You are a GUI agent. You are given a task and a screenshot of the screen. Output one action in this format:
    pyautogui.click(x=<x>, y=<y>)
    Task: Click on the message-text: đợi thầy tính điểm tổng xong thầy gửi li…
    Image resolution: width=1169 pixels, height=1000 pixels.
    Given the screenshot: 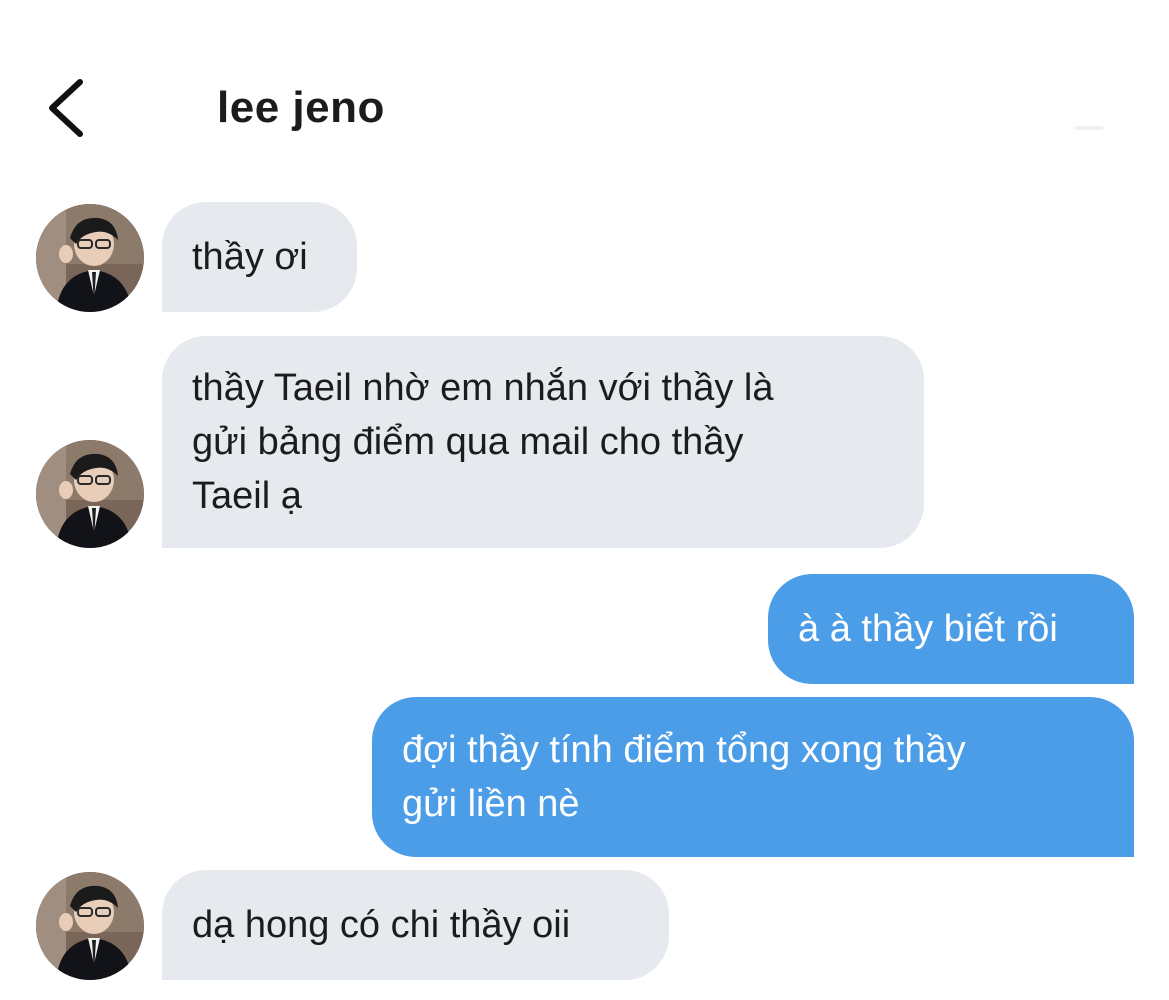 What is the action you would take?
    pyautogui.click(x=684, y=777)
    